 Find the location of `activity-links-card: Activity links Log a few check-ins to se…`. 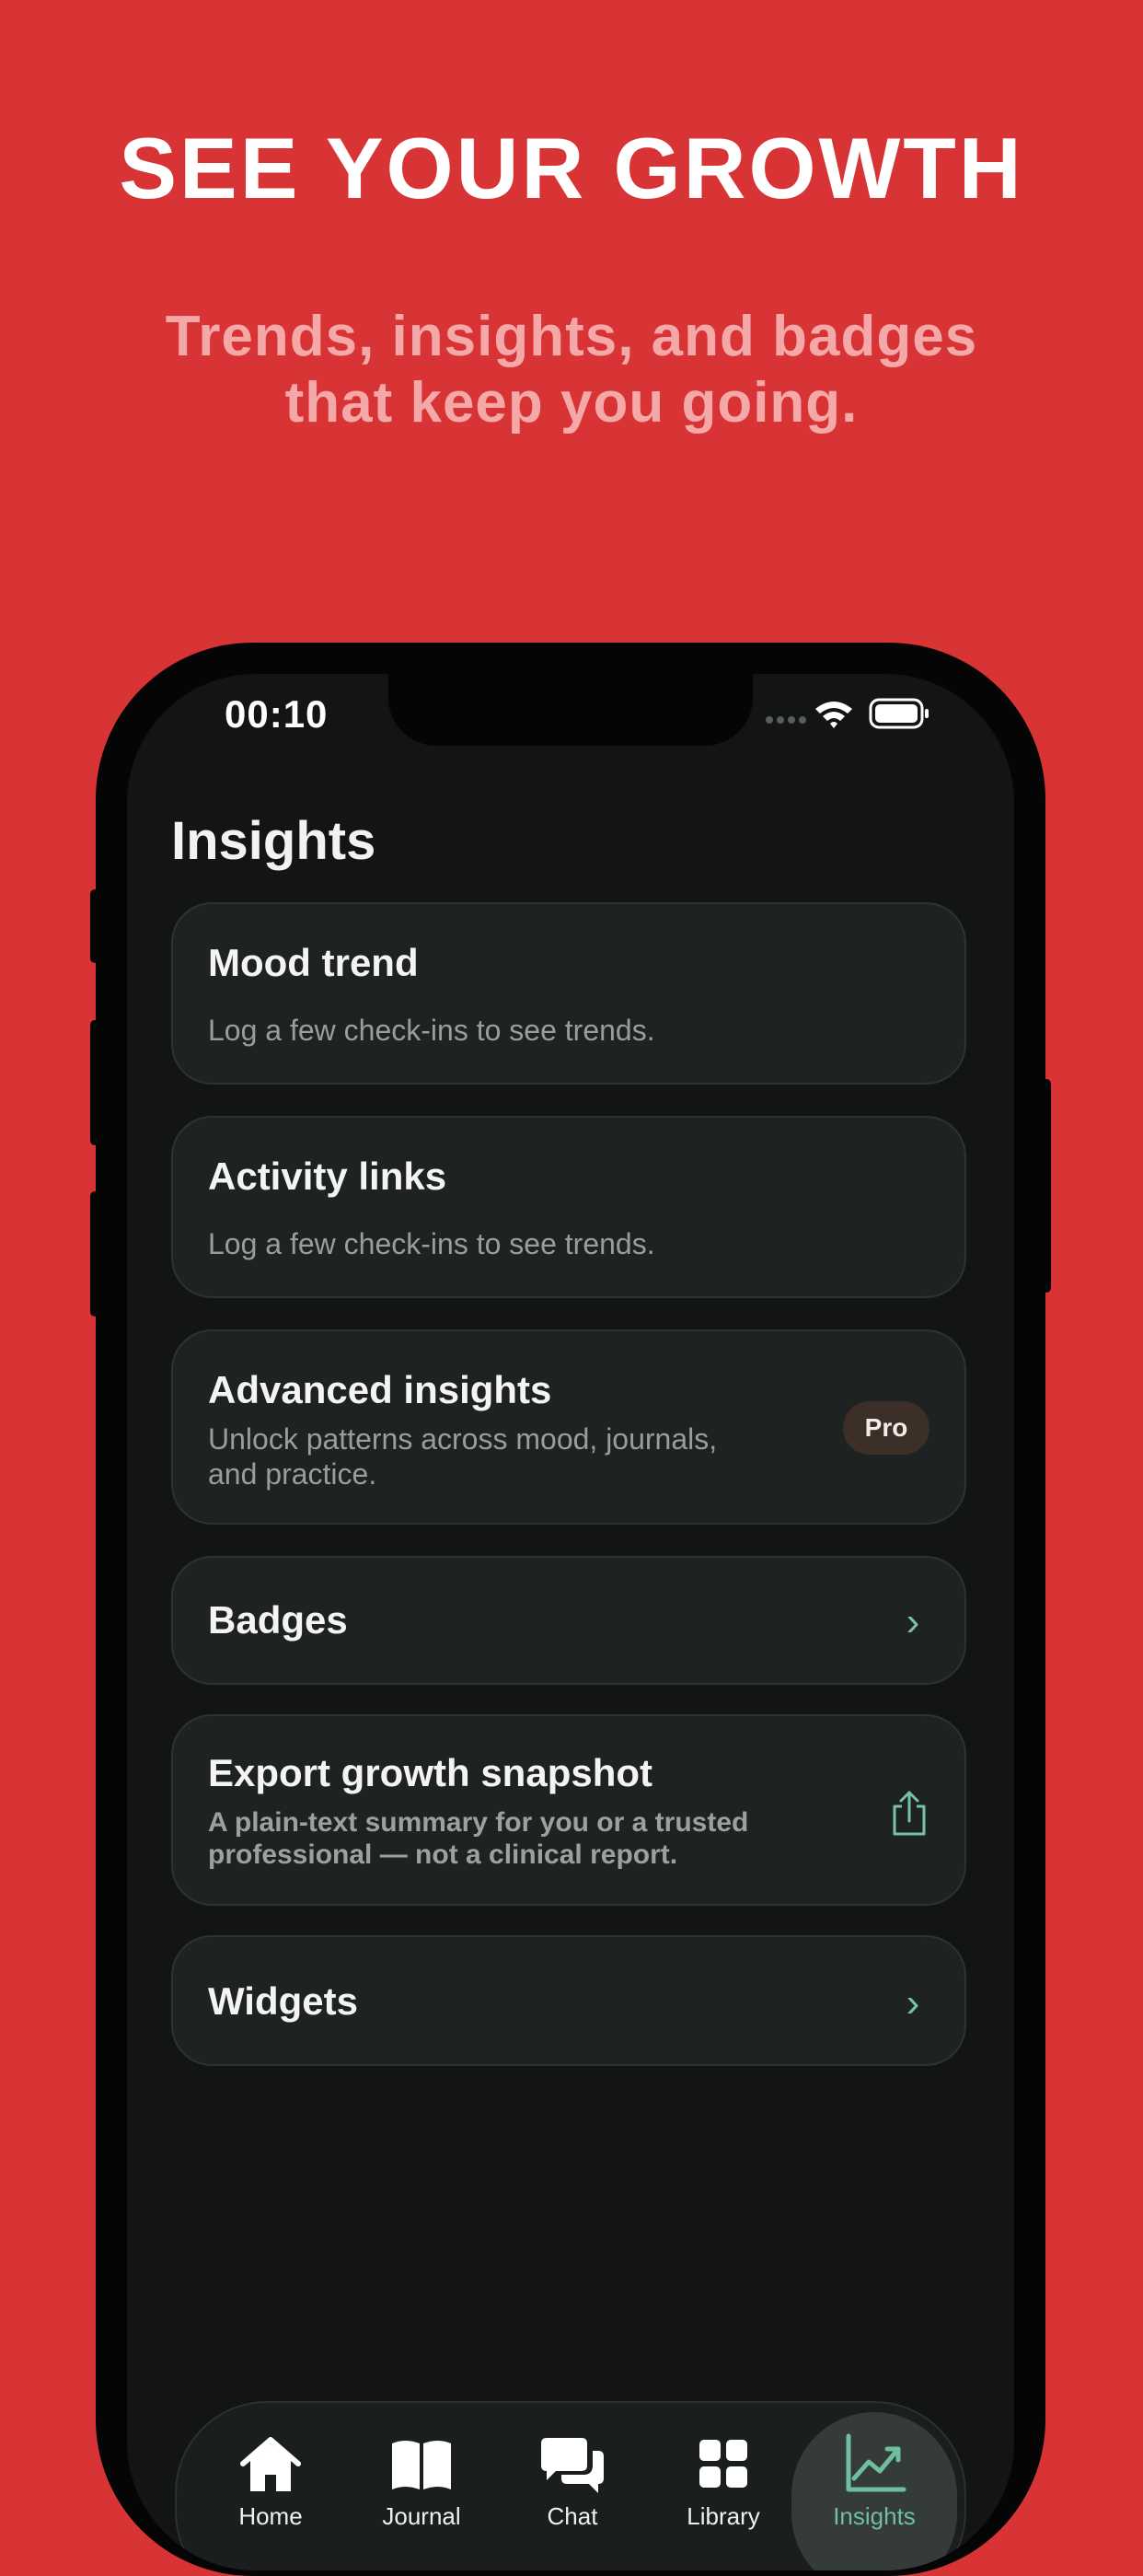

activity-links-card: Activity links Log a few check-ins to se… is located at coordinates (568, 1207).